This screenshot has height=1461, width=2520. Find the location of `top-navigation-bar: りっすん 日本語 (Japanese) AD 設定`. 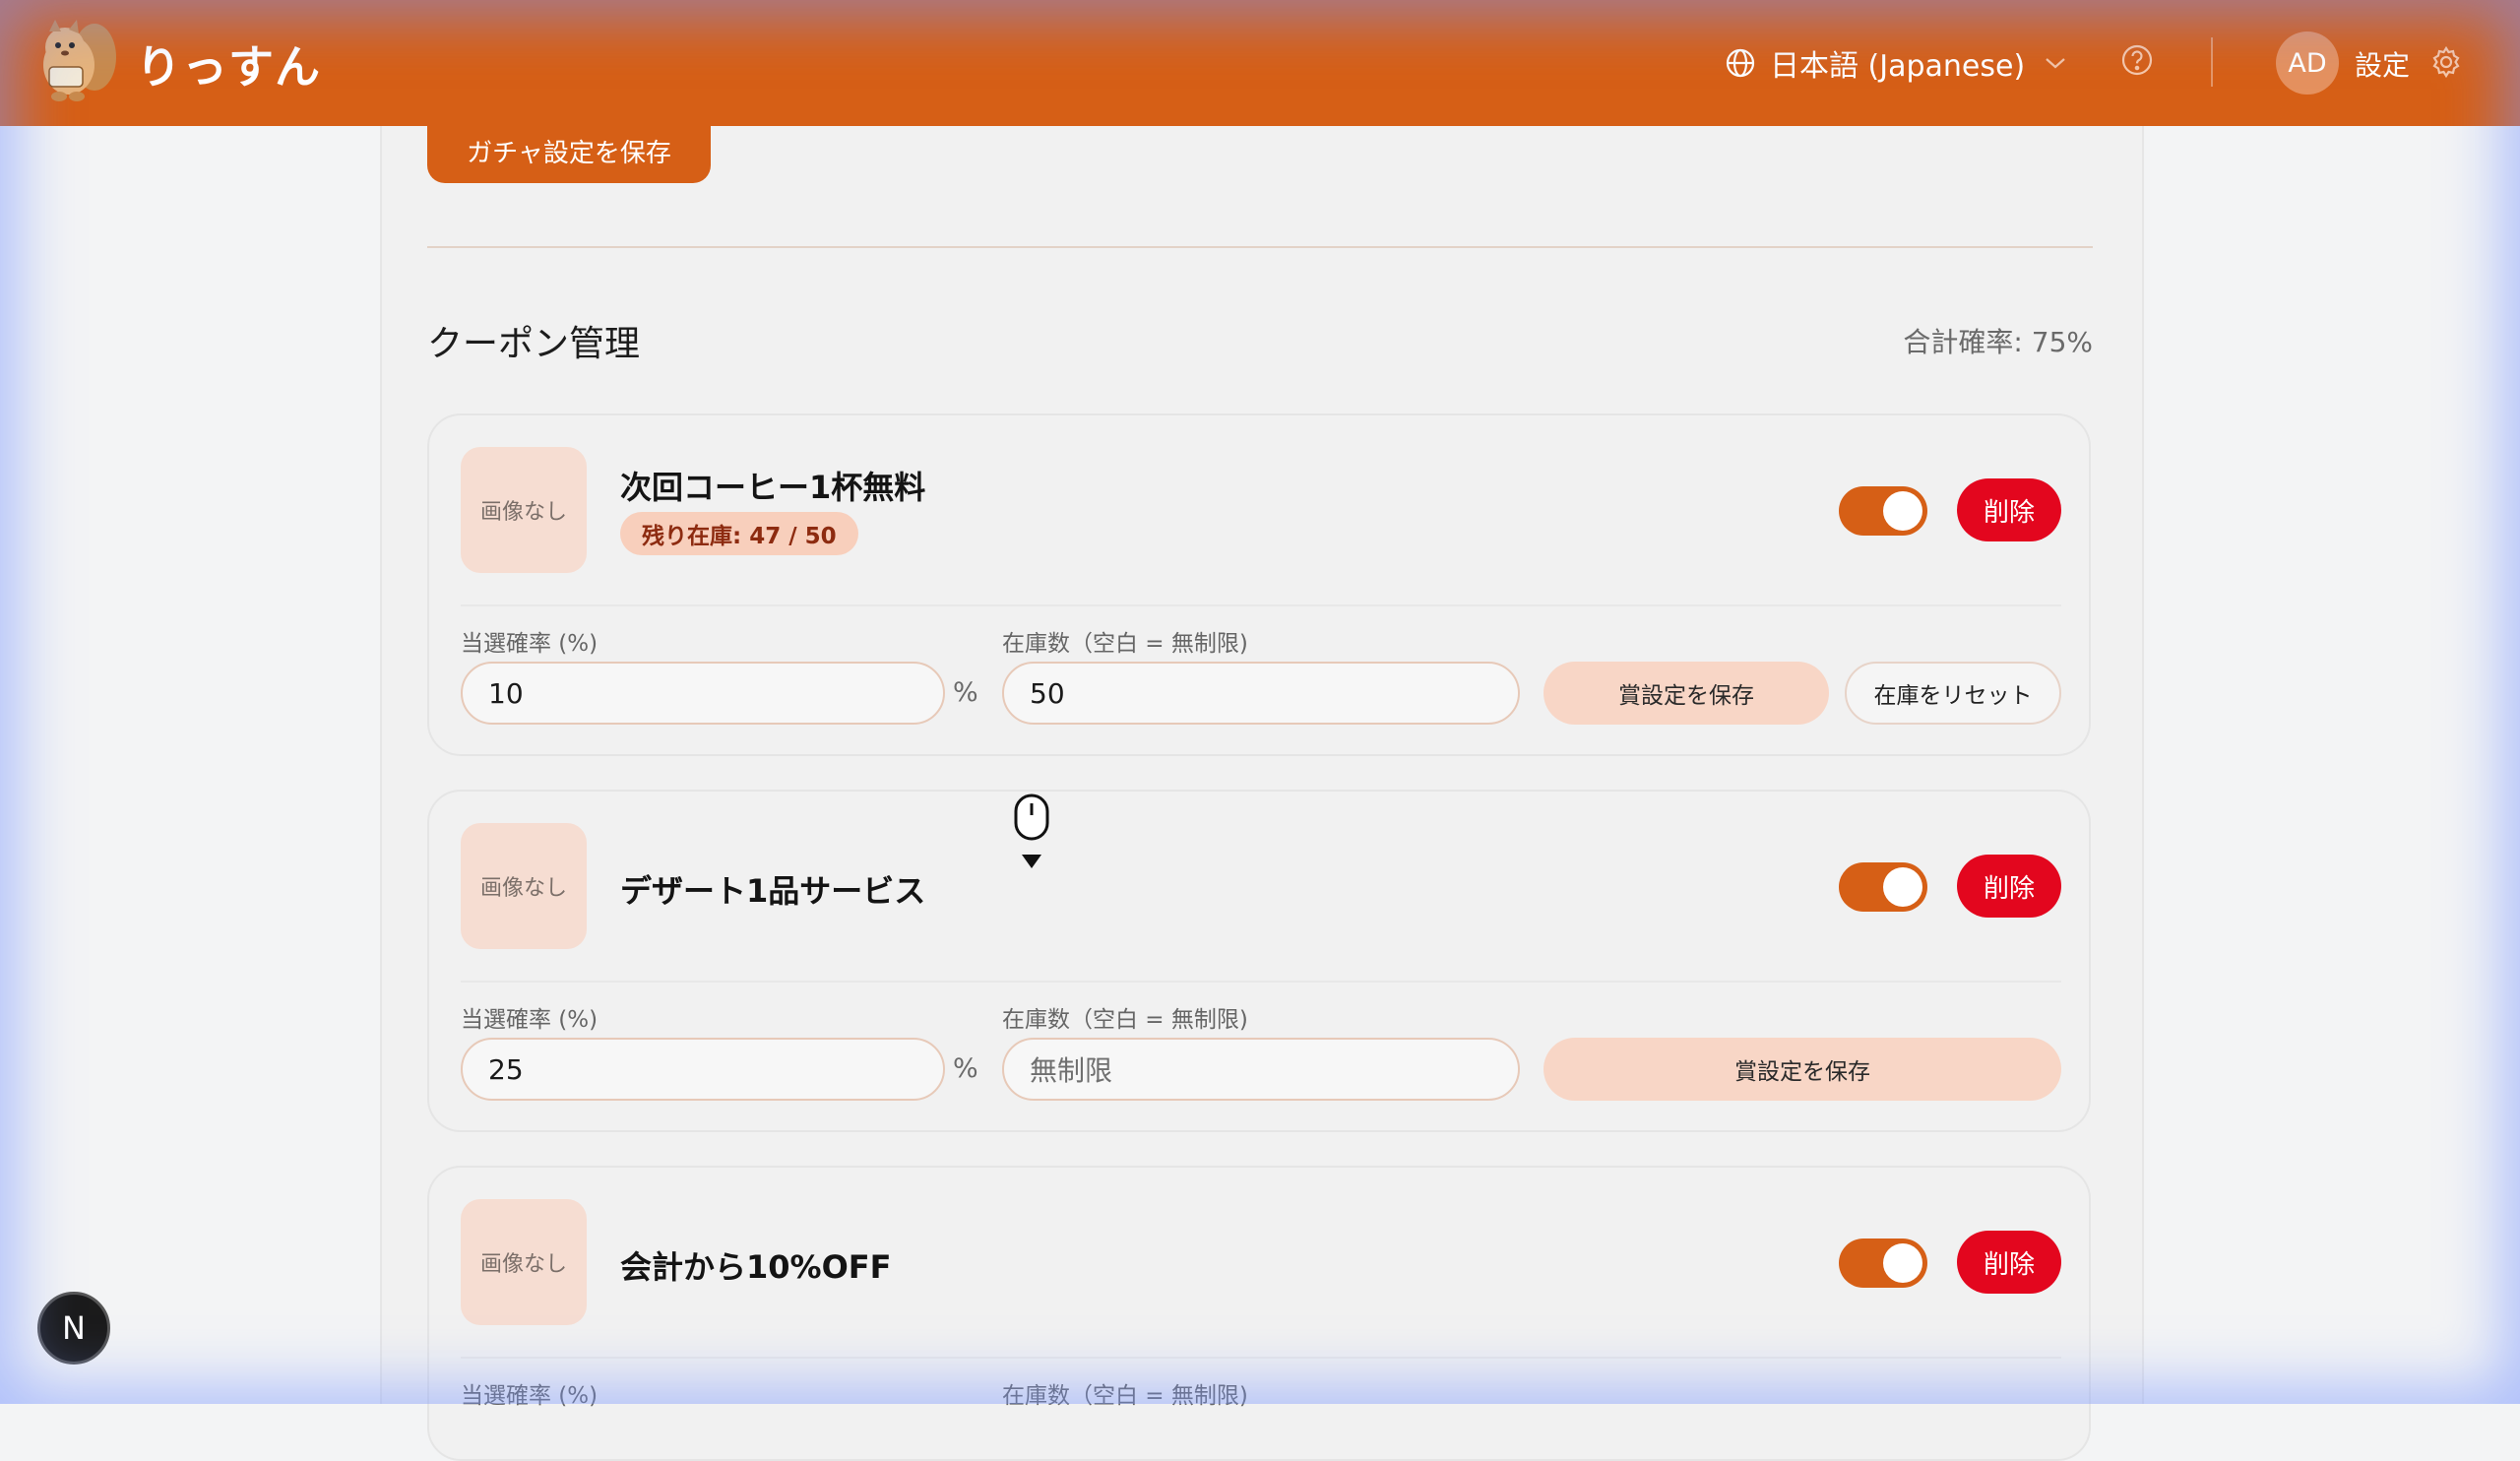

top-navigation-bar: りっすん 日本語 (Japanese) AD 設定 is located at coordinates (1260, 63).